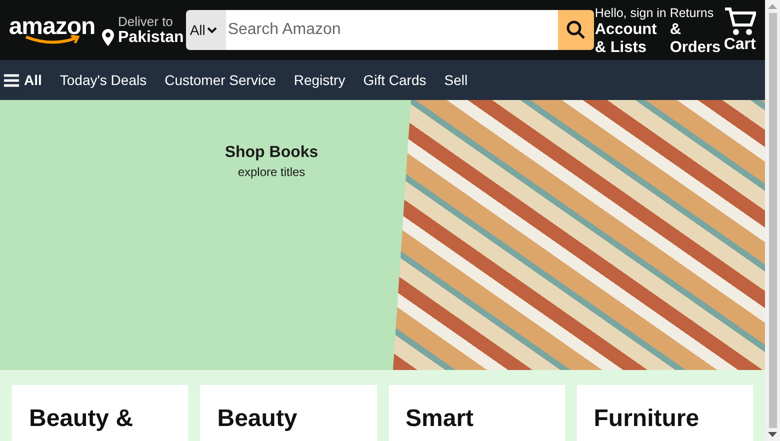 The image size is (780, 441). I want to click on nav-link: Sell, so click(456, 80).